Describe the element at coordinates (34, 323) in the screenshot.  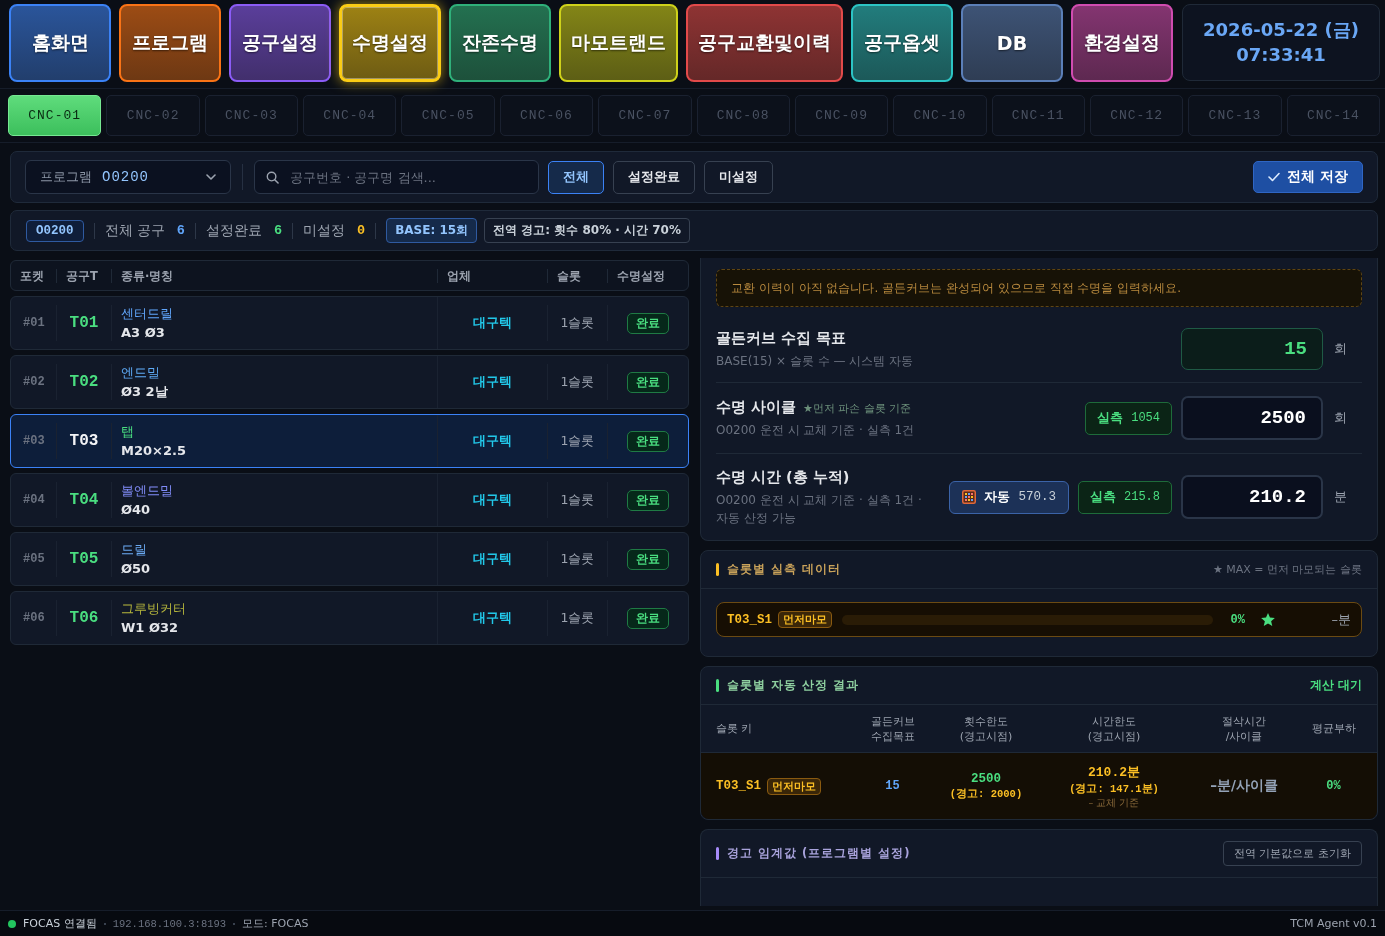
I see `pocket-number: #01` at that location.